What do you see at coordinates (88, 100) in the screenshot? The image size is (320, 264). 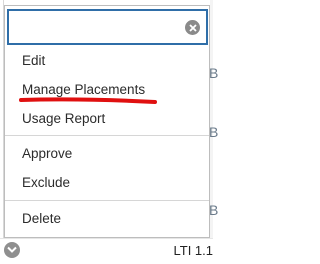 I see `annotation-underline` at bounding box center [88, 100].